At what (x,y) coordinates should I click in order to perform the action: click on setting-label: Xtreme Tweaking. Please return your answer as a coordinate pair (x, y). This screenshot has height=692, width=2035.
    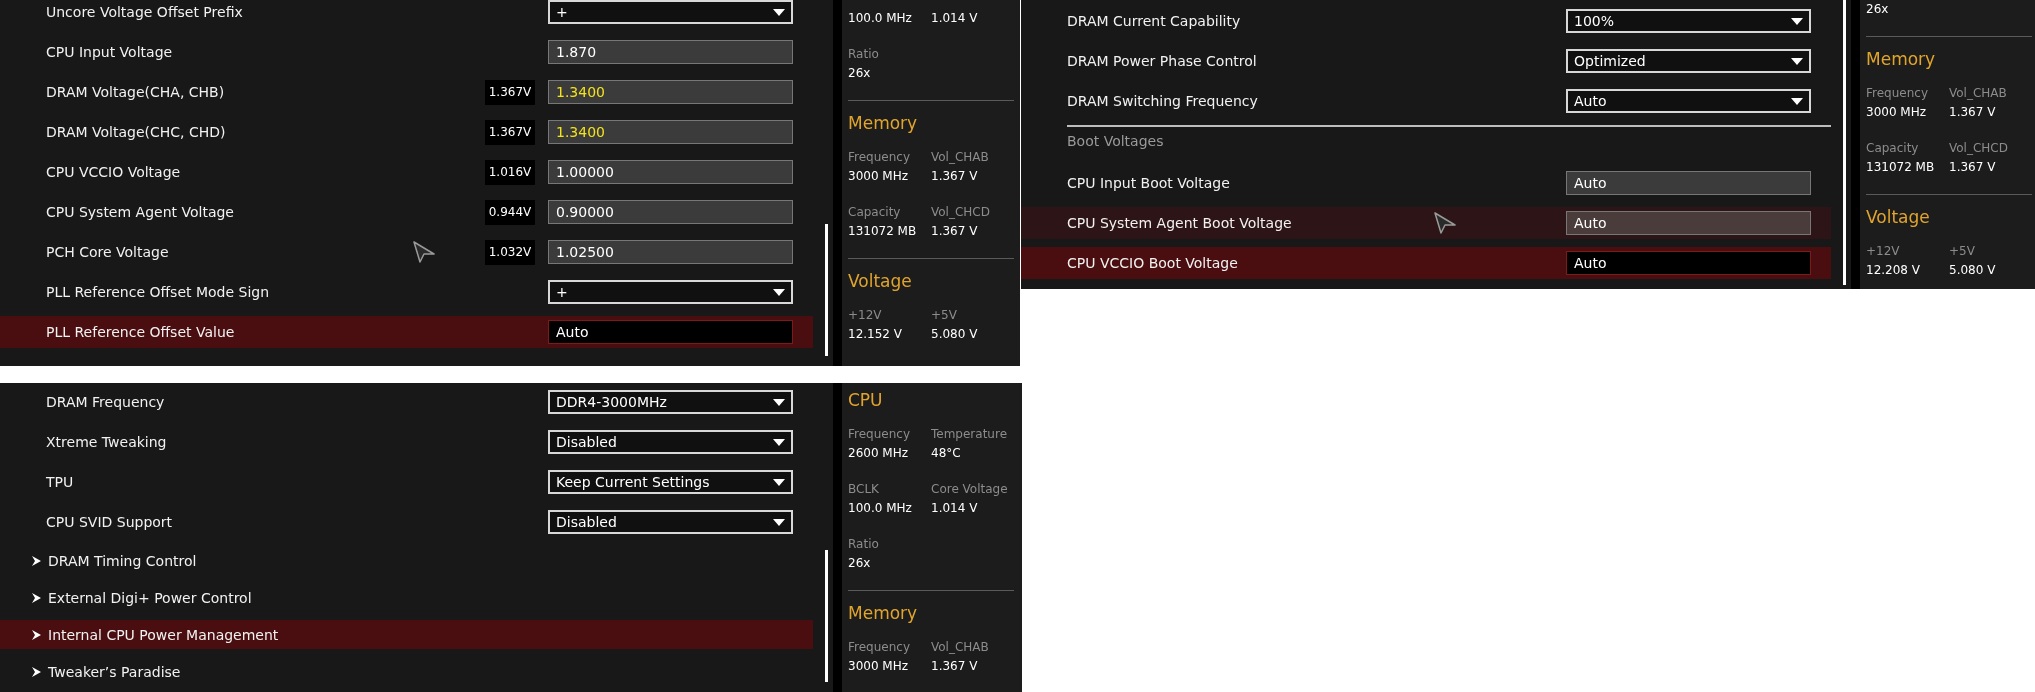
    Looking at the image, I should click on (107, 442).